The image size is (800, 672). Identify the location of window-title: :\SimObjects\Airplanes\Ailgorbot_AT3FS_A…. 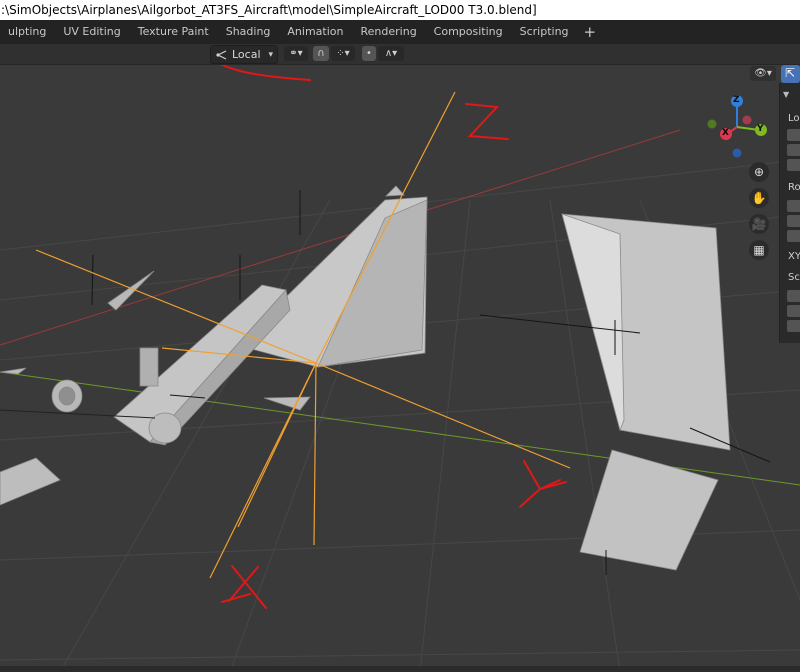
(269, 10).